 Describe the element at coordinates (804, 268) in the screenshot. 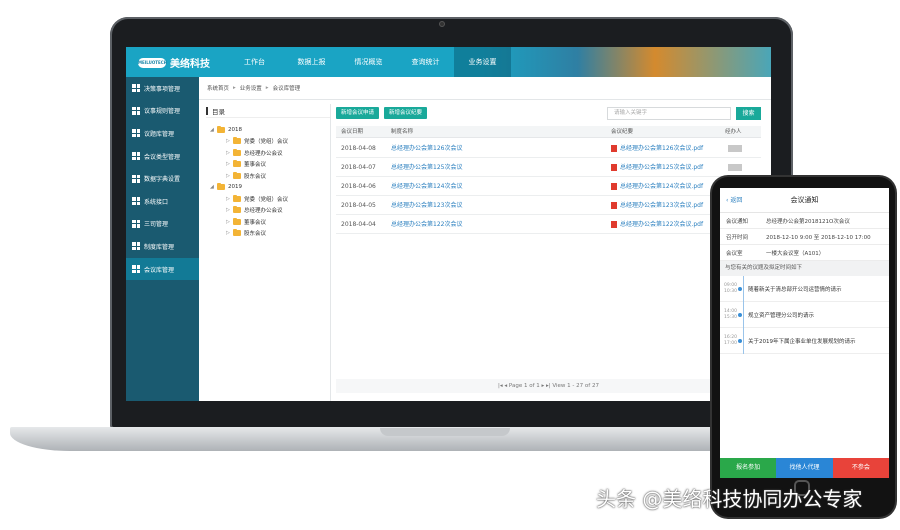

I see `phone-note: 与您有关的议题及拟定时间如下` at that location.